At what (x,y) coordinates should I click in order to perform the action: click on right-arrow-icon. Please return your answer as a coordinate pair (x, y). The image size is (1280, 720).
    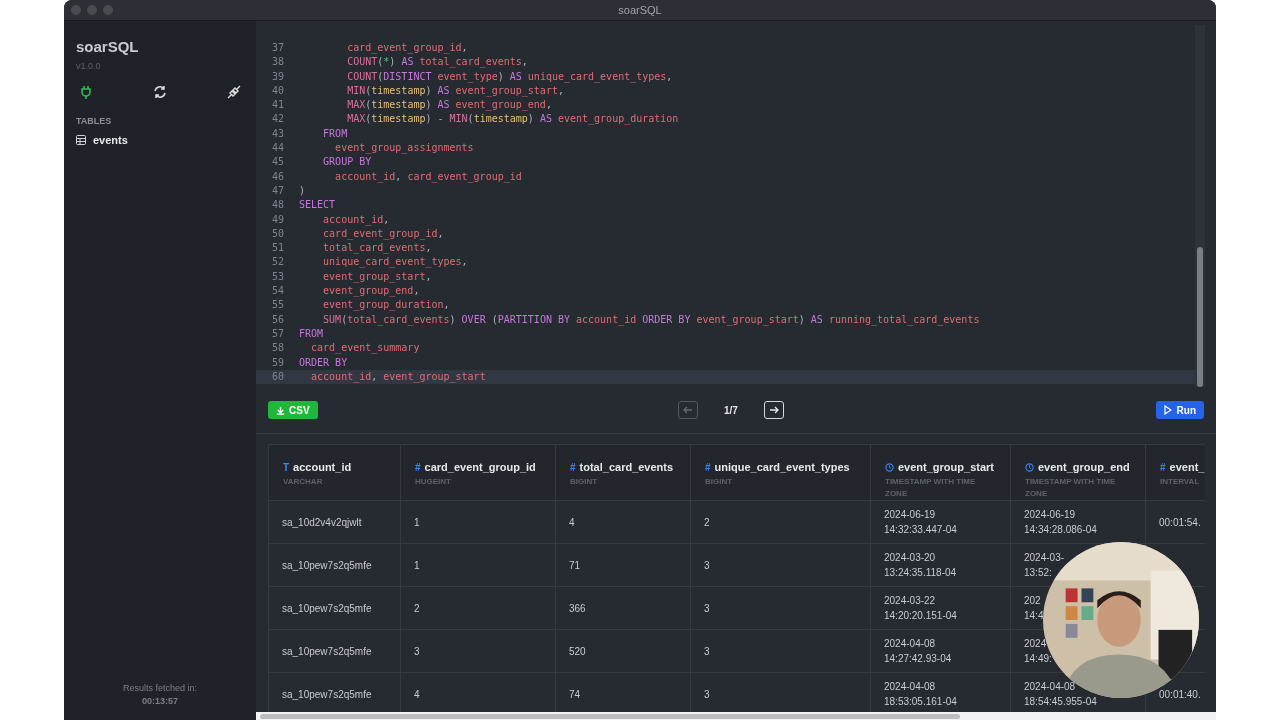
    Looking at the image, I should click on (773, 410).